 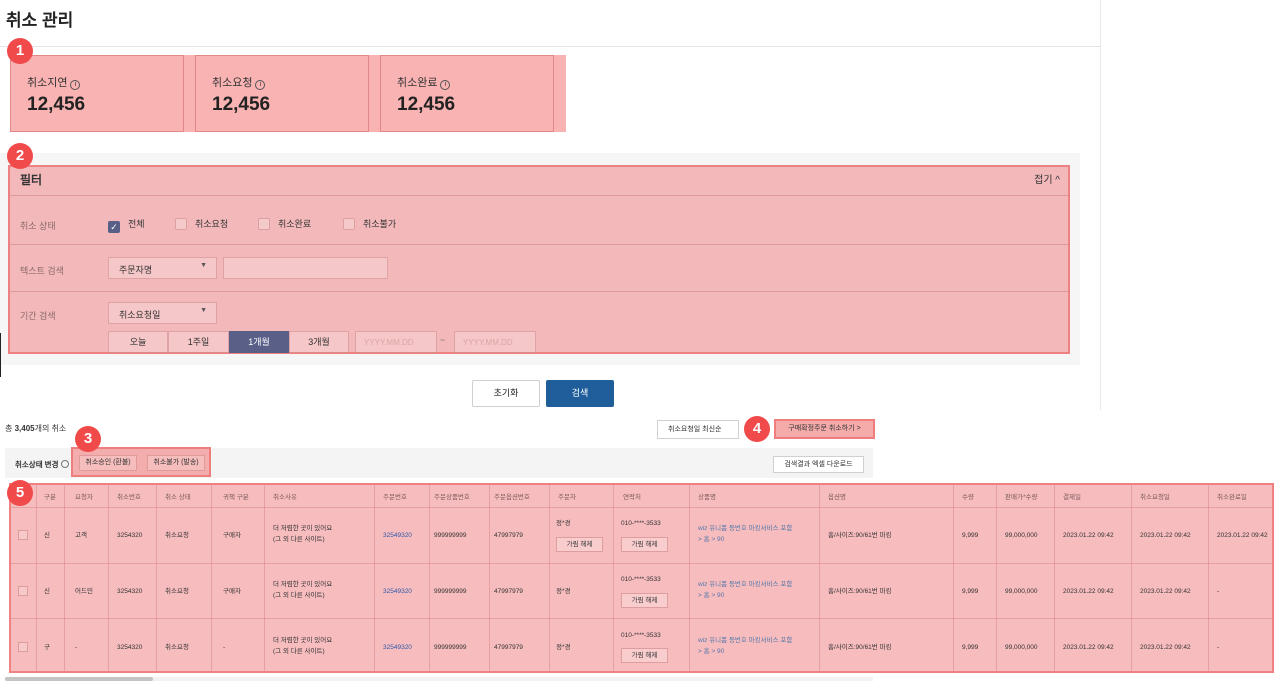 What do you see at coordinates (50, 428) in the screenshot?
I see `total-suffix: 개의 취소` at bounding box center [50, 428].